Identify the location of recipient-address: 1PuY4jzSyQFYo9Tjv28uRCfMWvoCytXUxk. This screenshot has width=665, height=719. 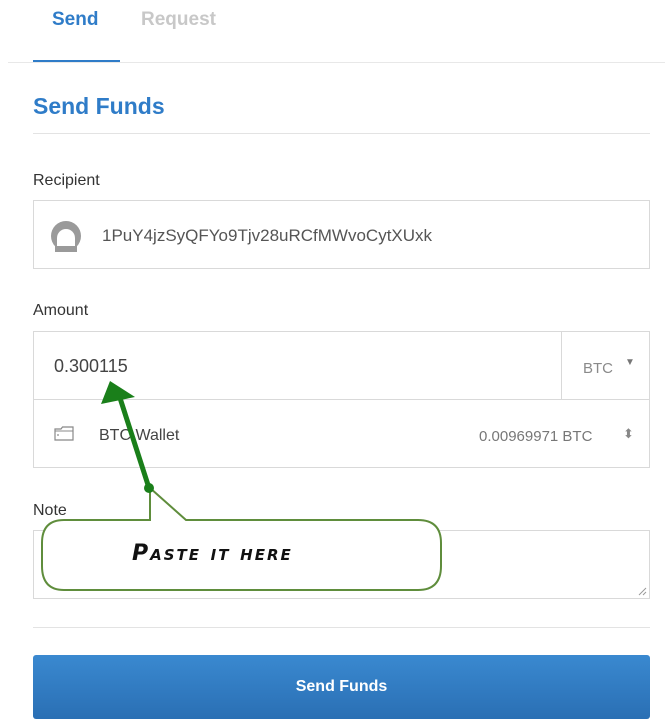
(267, 236).